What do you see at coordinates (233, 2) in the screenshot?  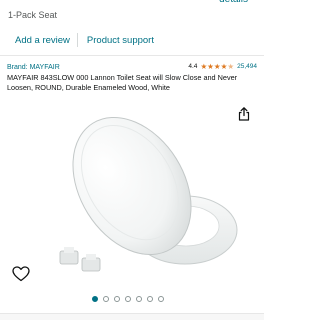 I see `details-link: details` at bounding box center [233, 2].